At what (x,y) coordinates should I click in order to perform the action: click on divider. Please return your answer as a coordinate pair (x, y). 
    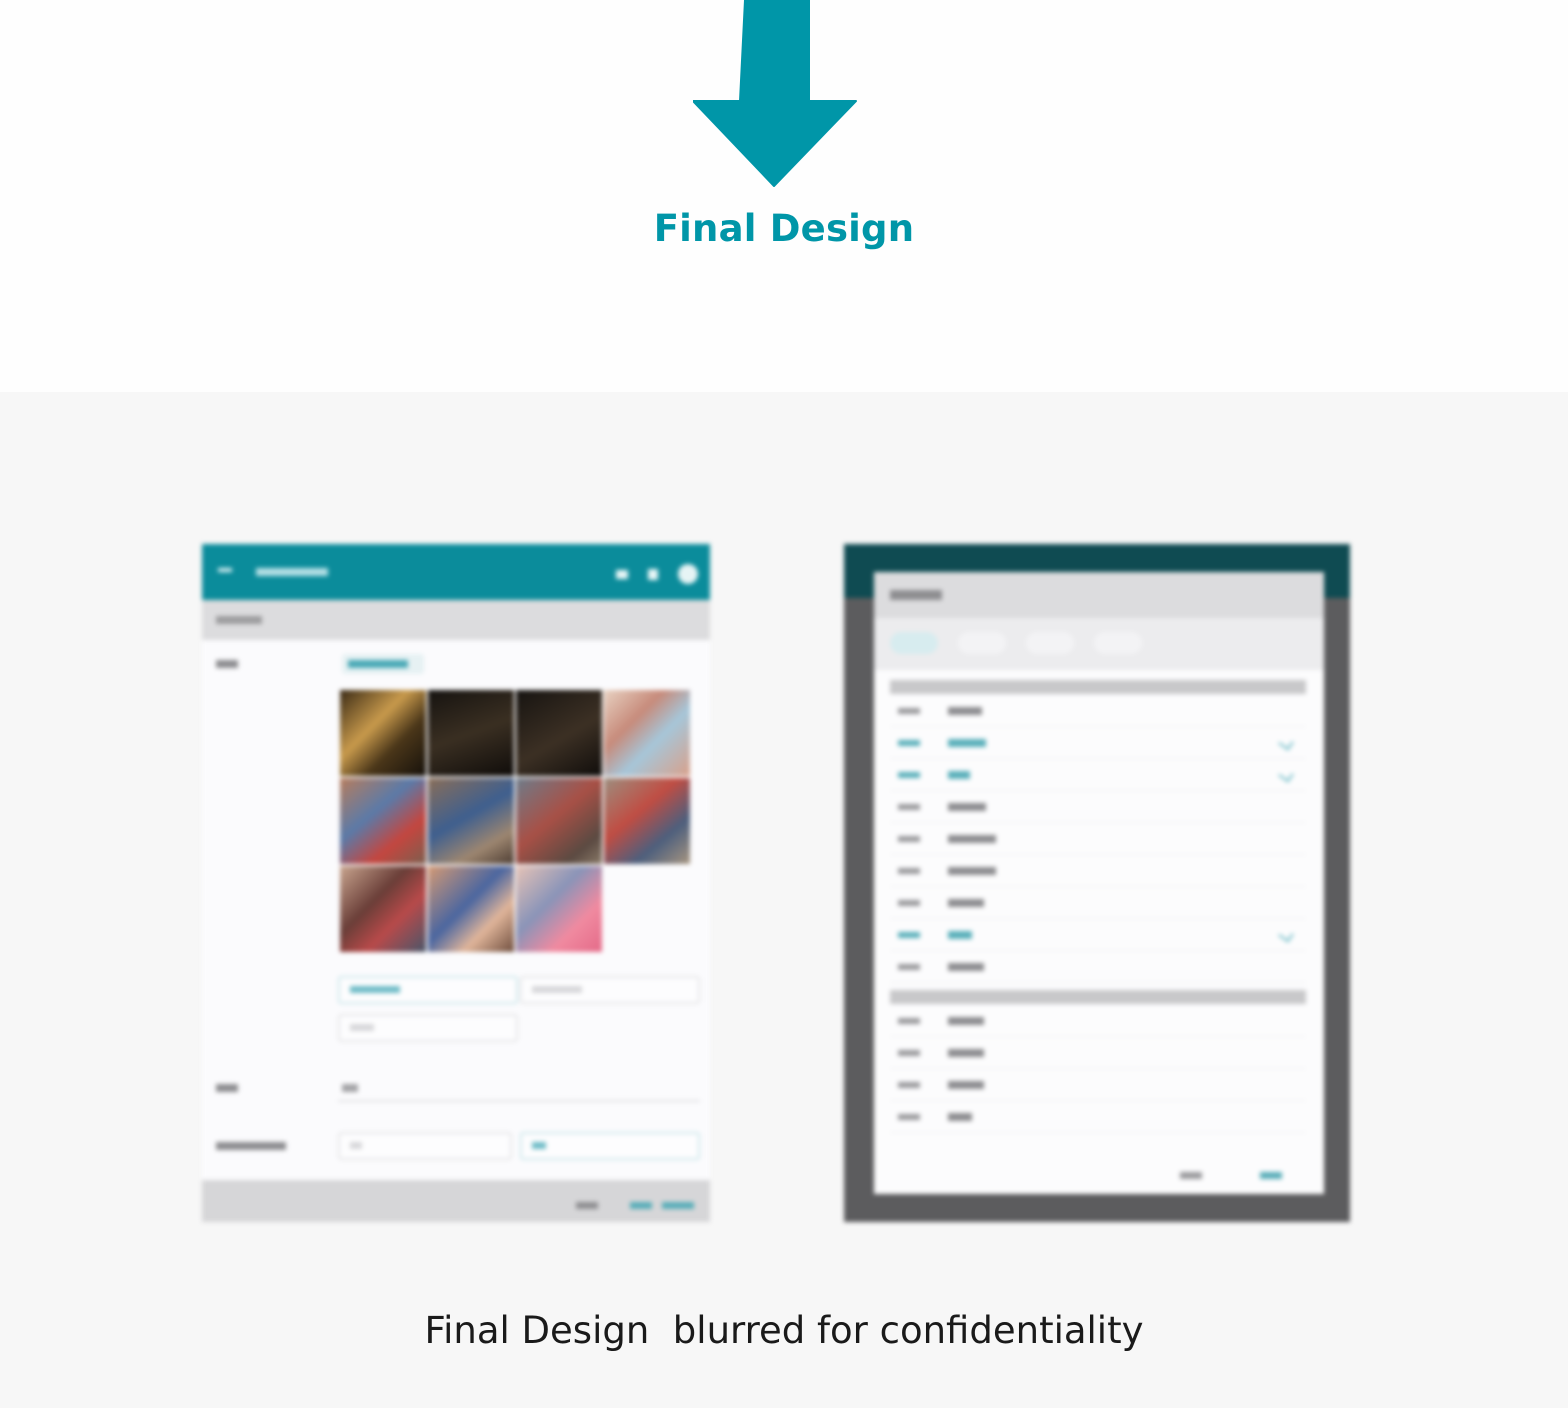
    Looking at the image, I should click on (519, 1101).